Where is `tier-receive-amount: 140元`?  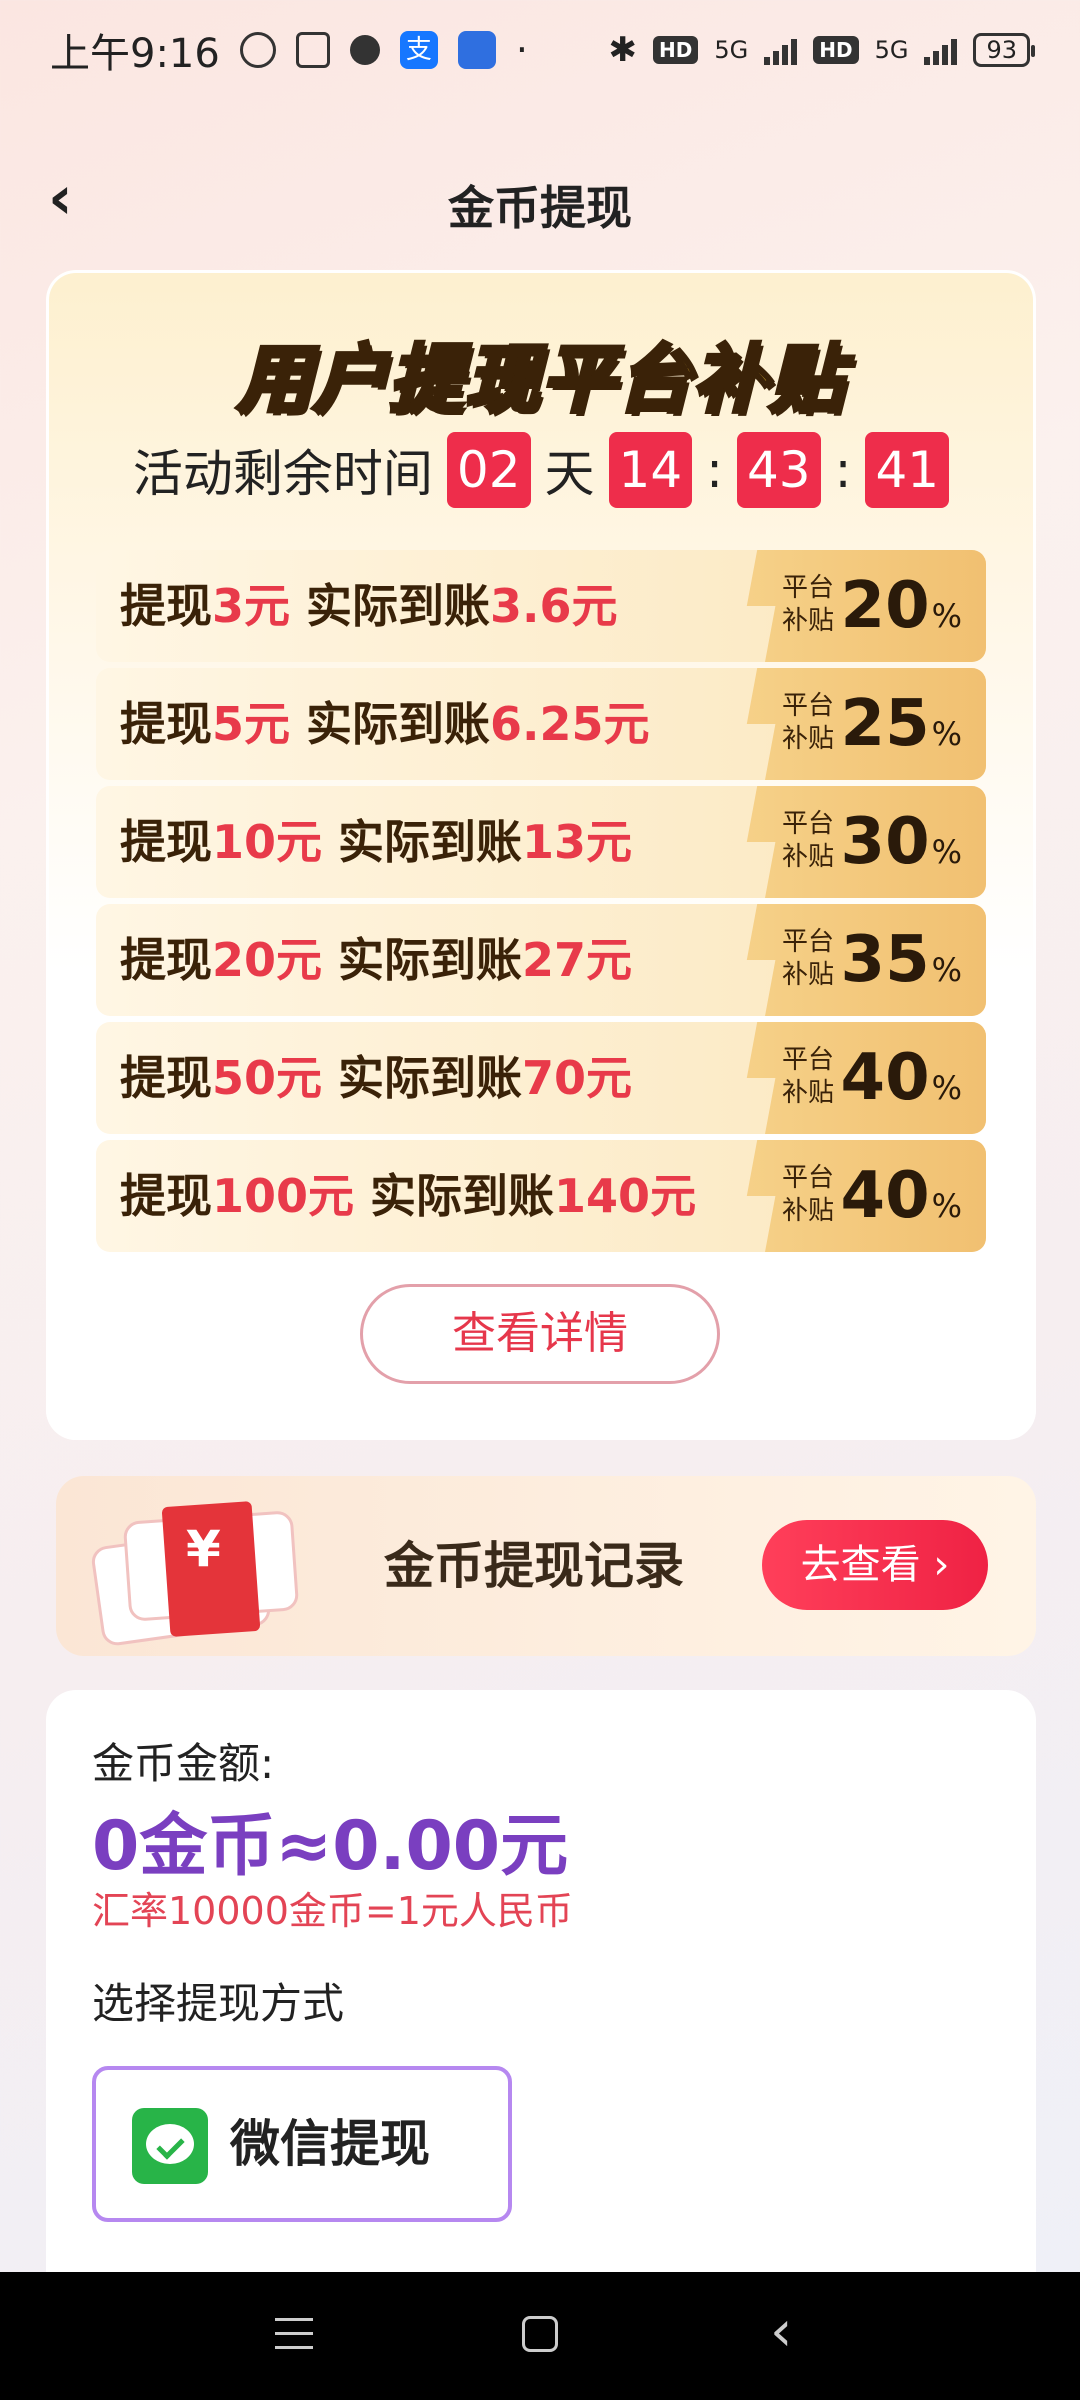 tier-receive-amount: 140元 is located at coordinates (625, 1196).